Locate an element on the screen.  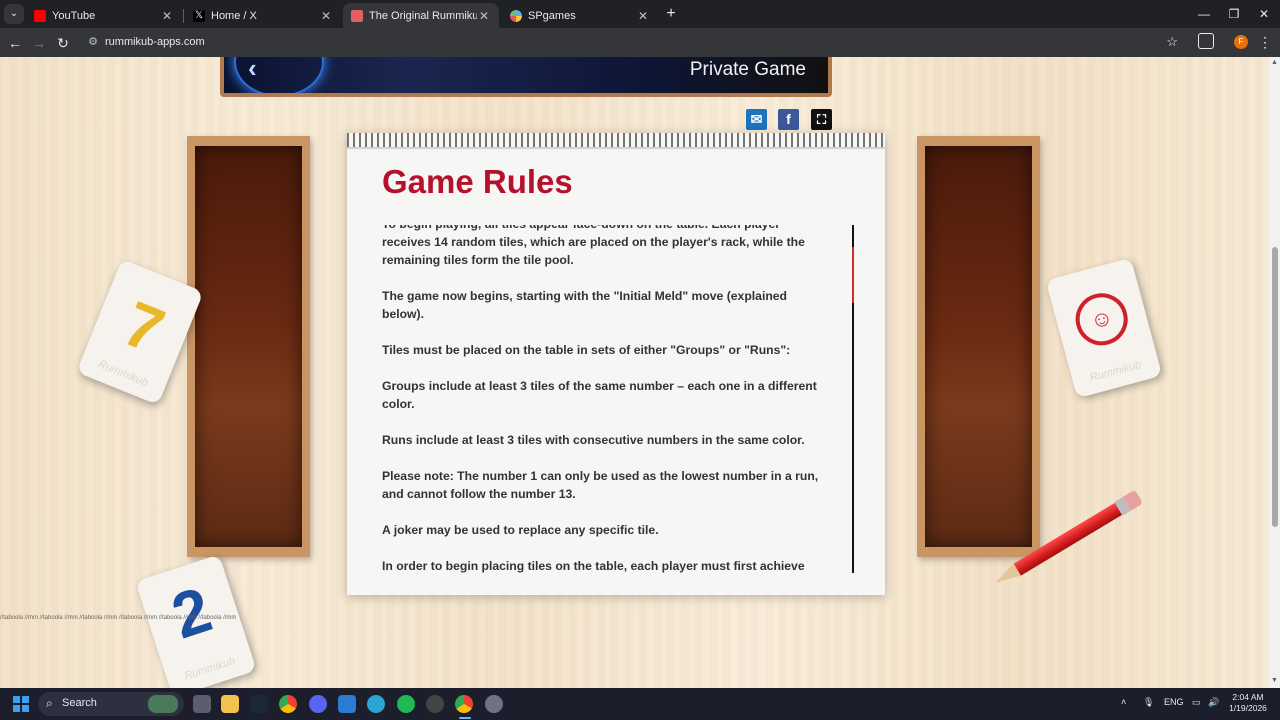
restore-button: ❐ is located at coordinates (1234, 14).